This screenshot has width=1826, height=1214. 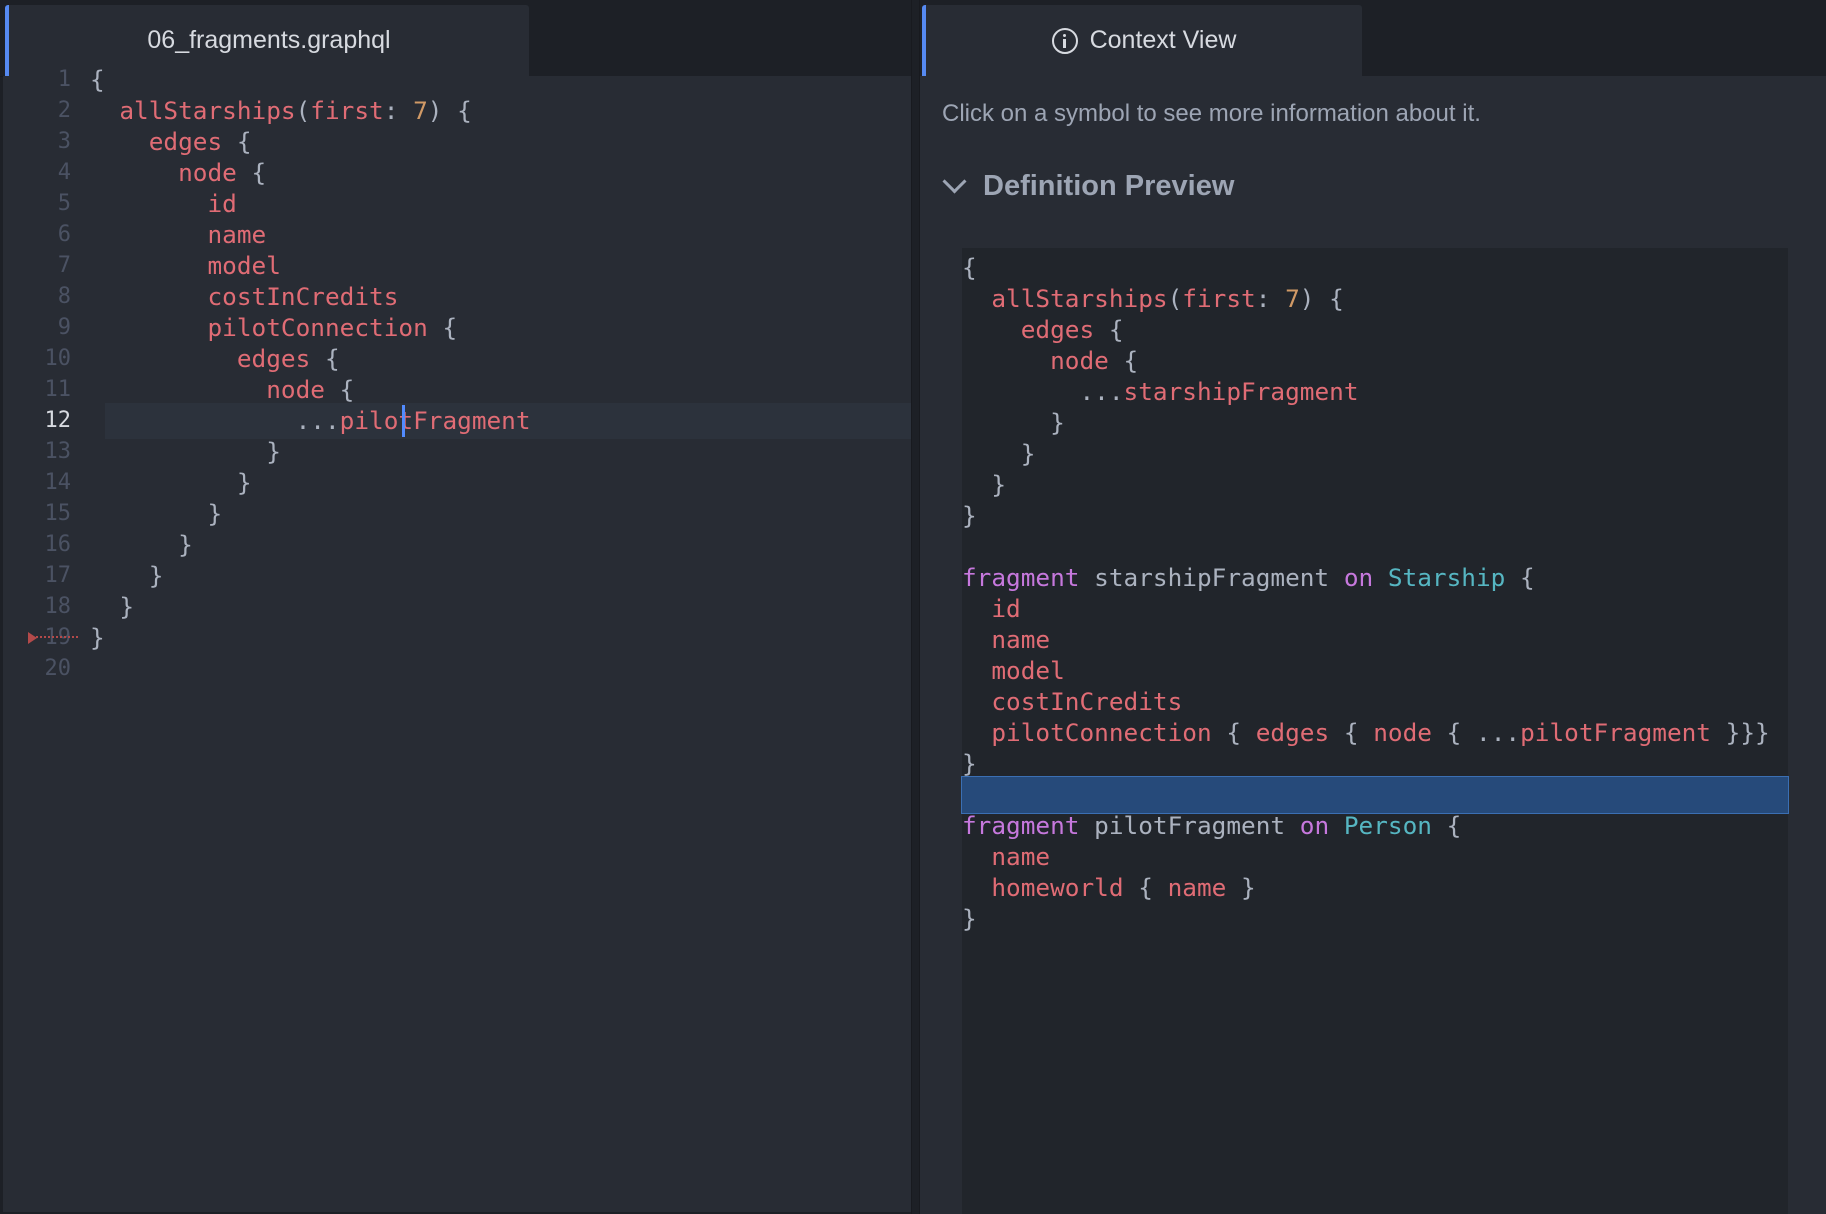 What do you see at coordinates (1446, 577) in the screenshot?
I see `code-token: Starship` at bounding box center [1446, 577].